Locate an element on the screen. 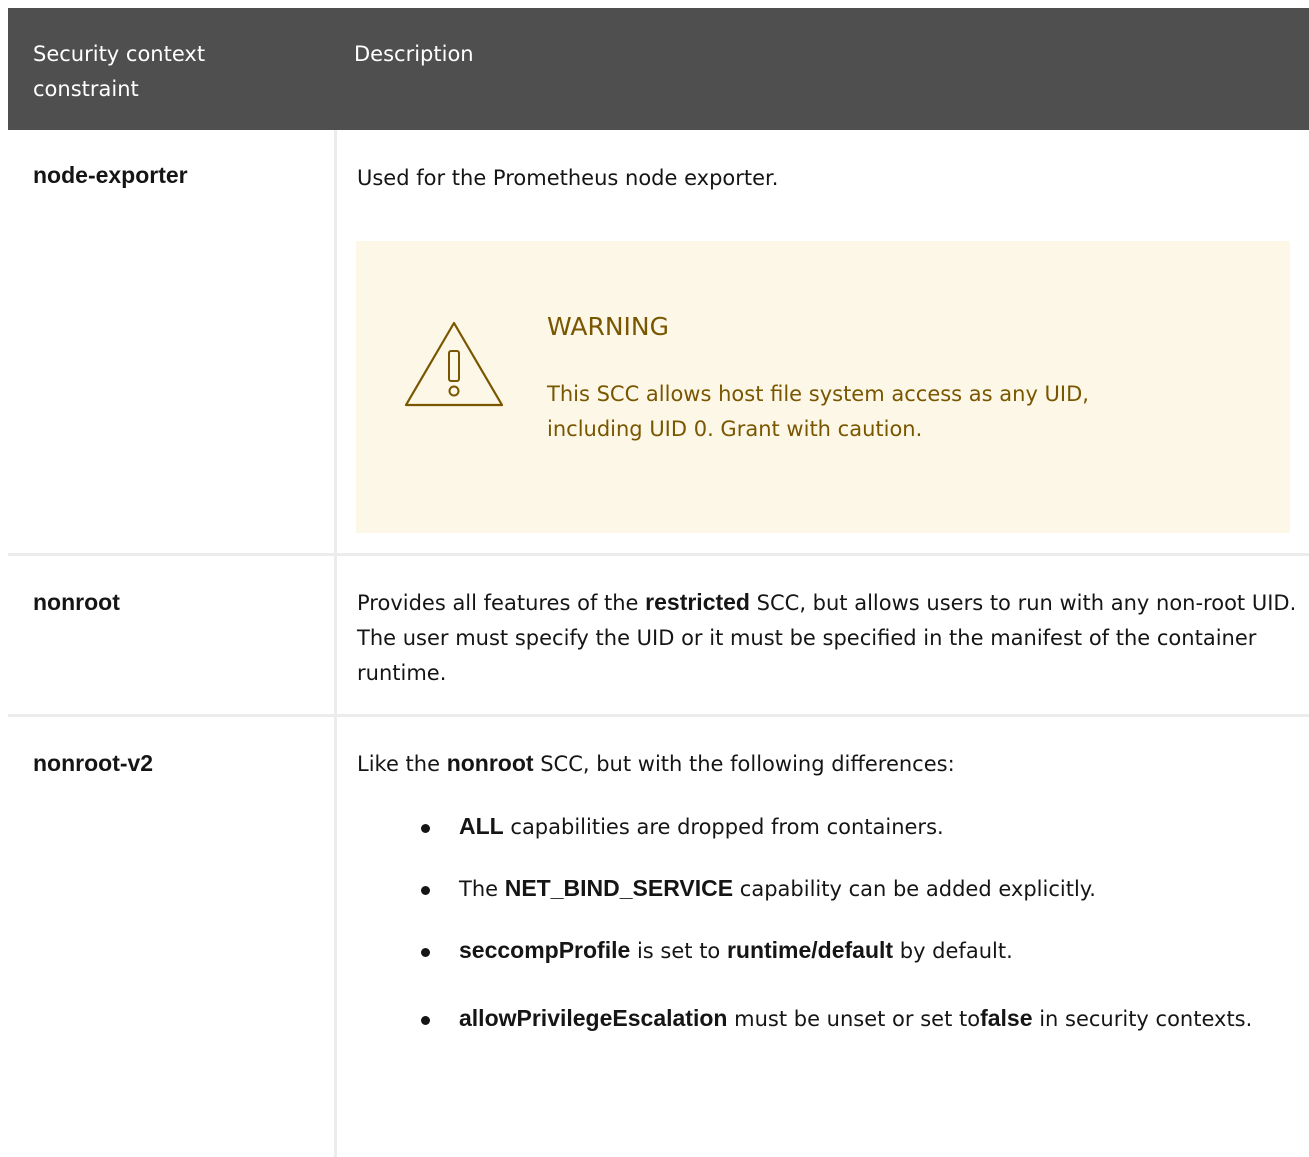 The width and height of the screenshot is (1309, 1157). desc-bold-term: nonroot is located at coordinates (490, 763).